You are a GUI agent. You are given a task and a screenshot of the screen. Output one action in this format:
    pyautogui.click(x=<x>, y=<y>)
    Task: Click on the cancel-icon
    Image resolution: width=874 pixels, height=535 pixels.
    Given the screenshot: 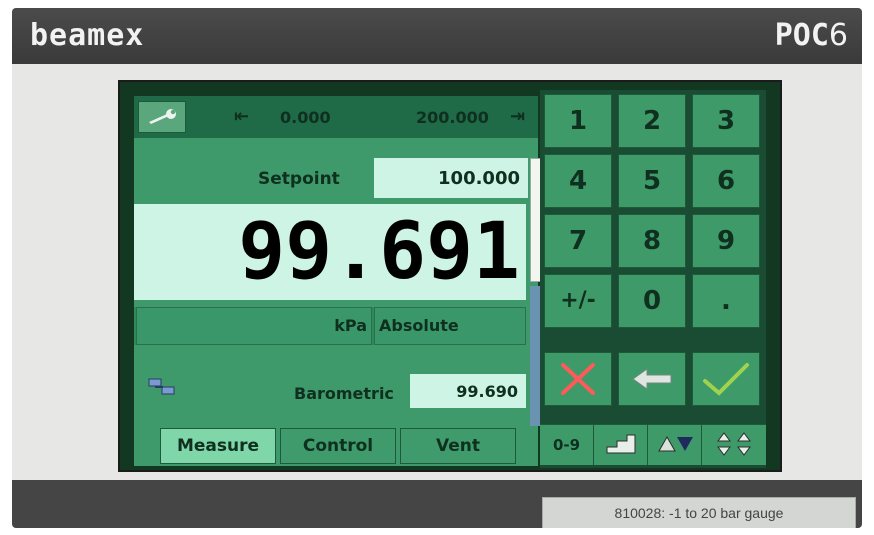 What is the action you would take?
    pyautogui.click(x=578, y=379)
    